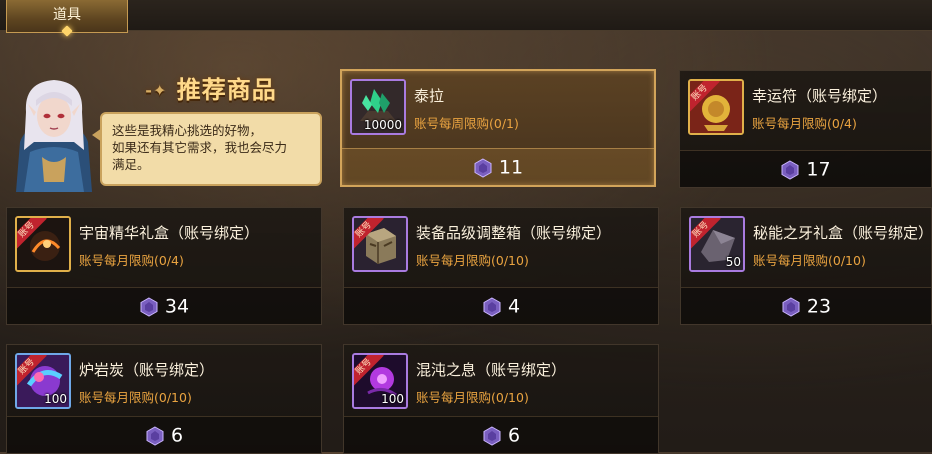 Image resolution: width=932 pixels, height=454 pixels. I want to click on price-value: 11, so click(511, 167).